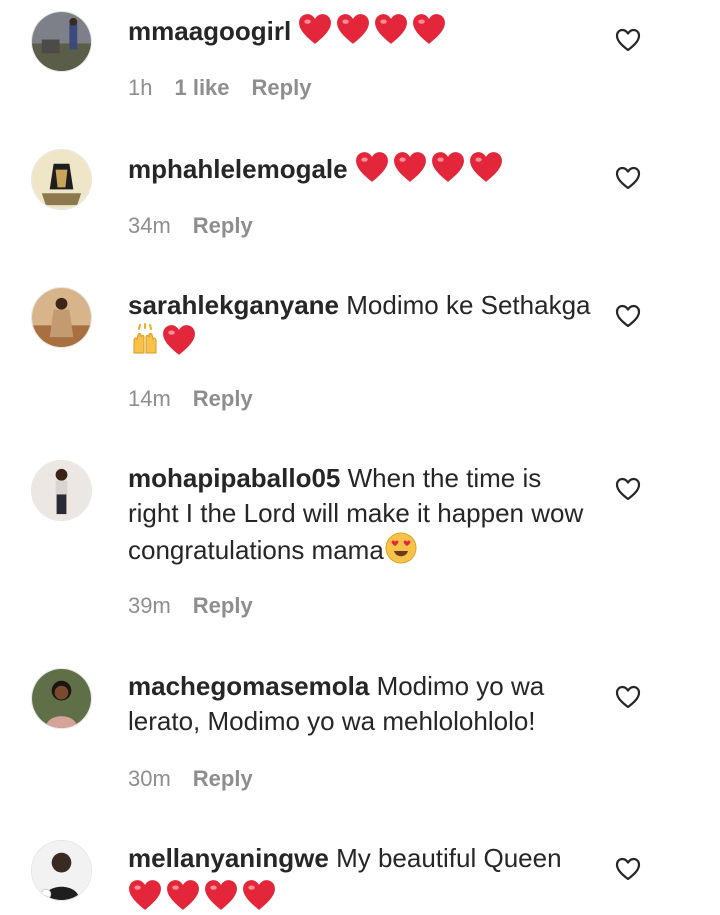 This screenshot has width=720, height=915. What do you see at coordinates (449, 858) in the screenshot?
I see `comment-text: My beautiful Queen` at bounding box center [449, 858].